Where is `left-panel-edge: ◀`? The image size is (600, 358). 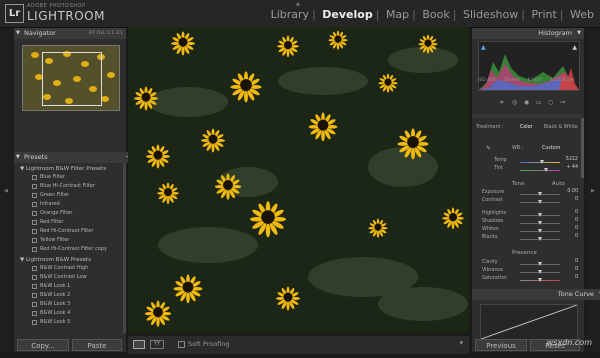 left-panel-edge: ◀ is located at coordinates (6, 190).